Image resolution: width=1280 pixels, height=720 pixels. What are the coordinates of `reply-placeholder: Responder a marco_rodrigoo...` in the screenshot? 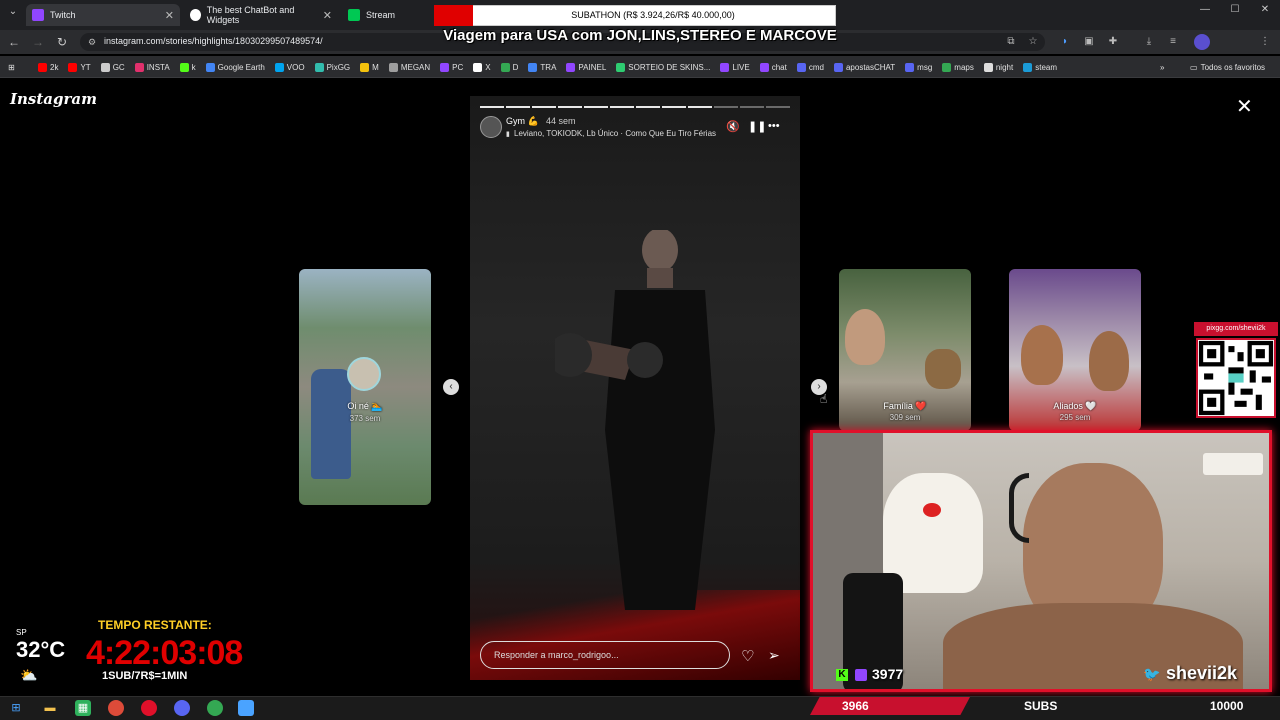 It's located at (556, 655).